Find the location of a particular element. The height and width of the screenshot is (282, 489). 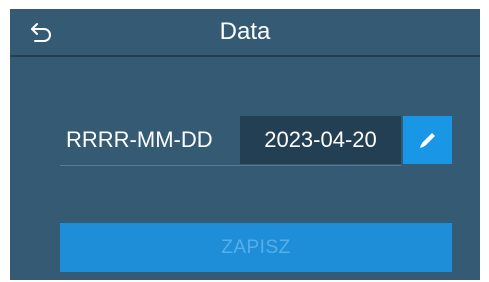

page-title: Data is located at coordinates (245, 31).